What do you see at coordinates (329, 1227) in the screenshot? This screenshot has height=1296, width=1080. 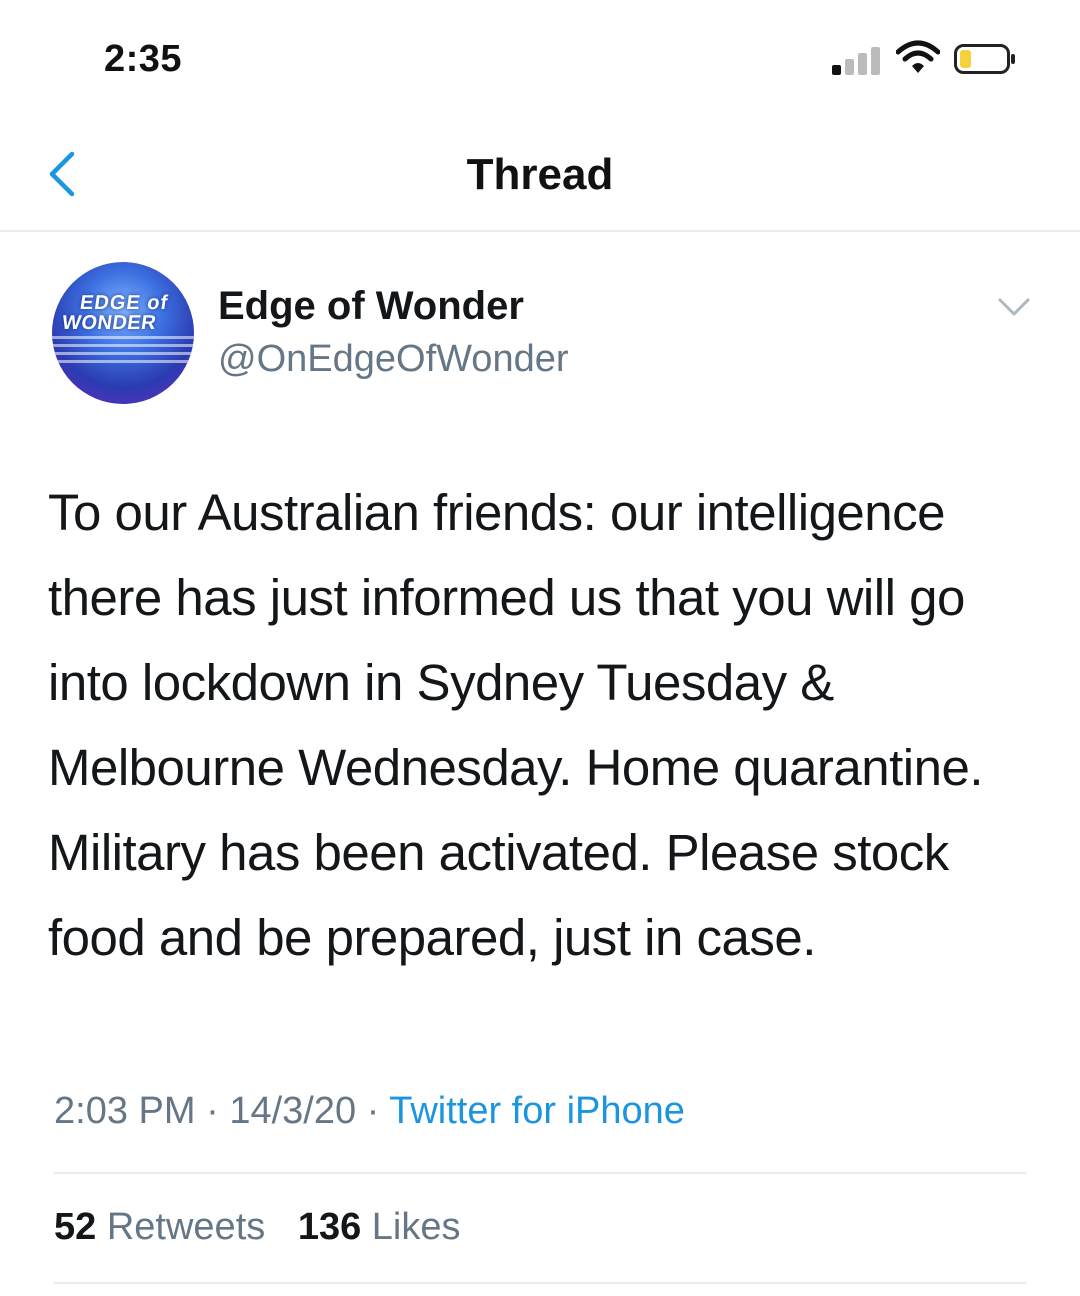 I see `likes-count: 136` at bounding box center [329, 1227].